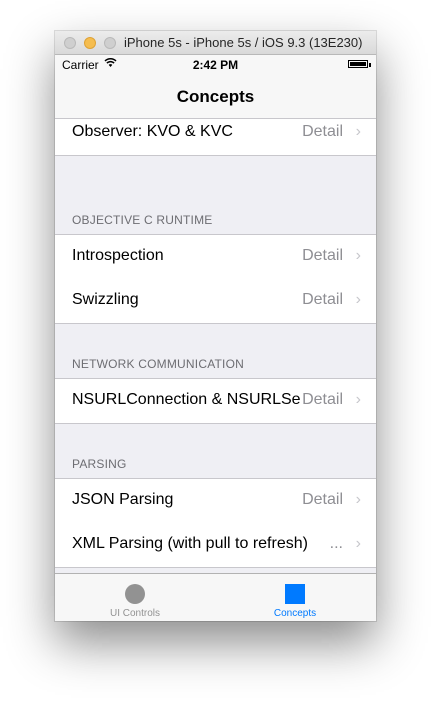 Image resolution: width=432 pixels, height=702 pixels. I want to click on row-label: Observer: KVO & KVC, so click(152, 131).